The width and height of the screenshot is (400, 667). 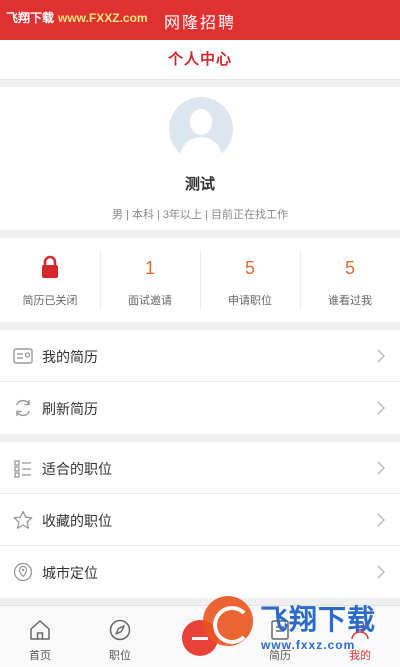 I want to click on home-icon, so click(x=40, y=630).